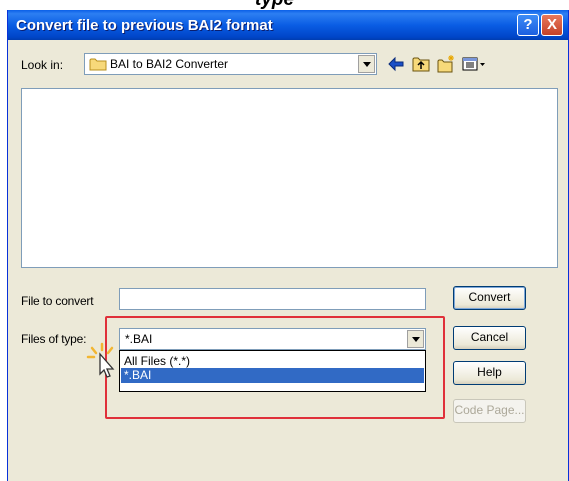  What do you see at coordinates (57, 301) in the screenshot?
I see `file-to-convert-label: File to convert` at bounding box center [57, 301].